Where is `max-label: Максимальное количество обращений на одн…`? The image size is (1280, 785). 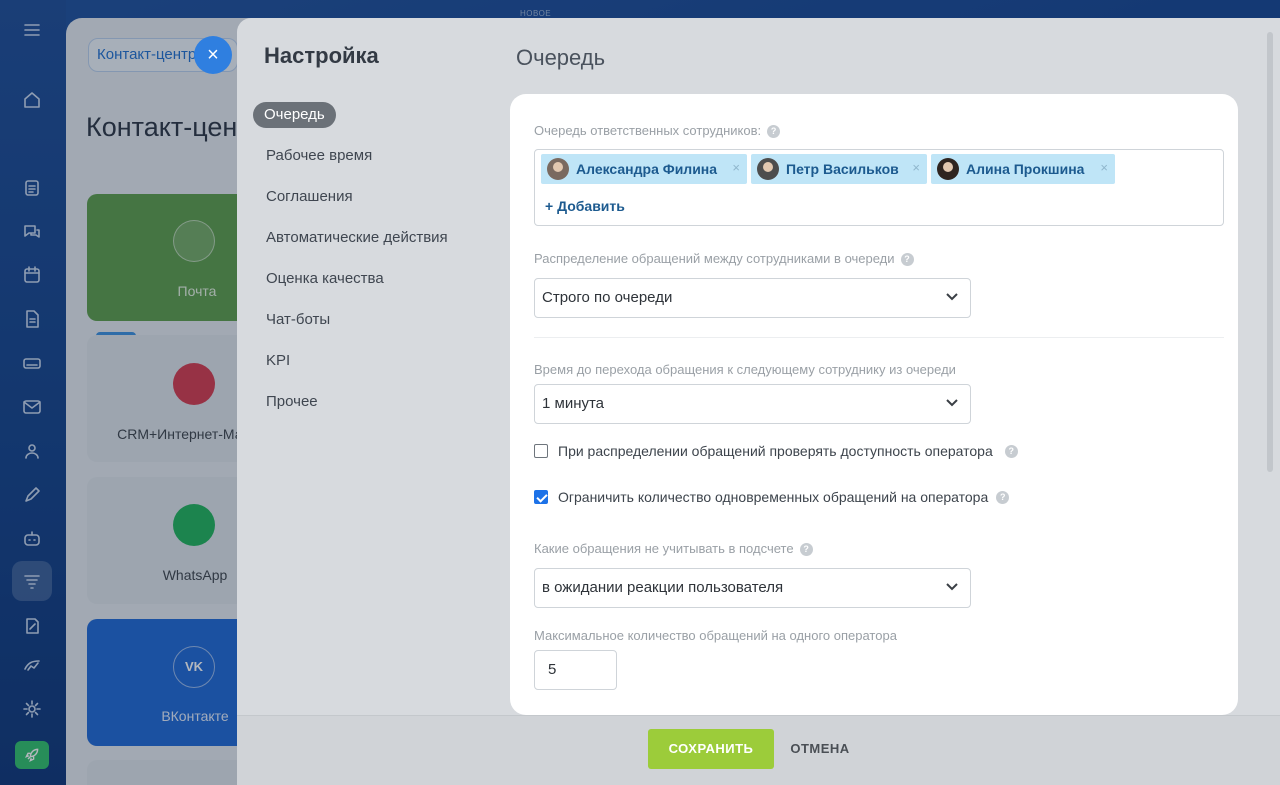
max-label: Максимальное количество обращений на одн… is located at coordinates (715, 635).